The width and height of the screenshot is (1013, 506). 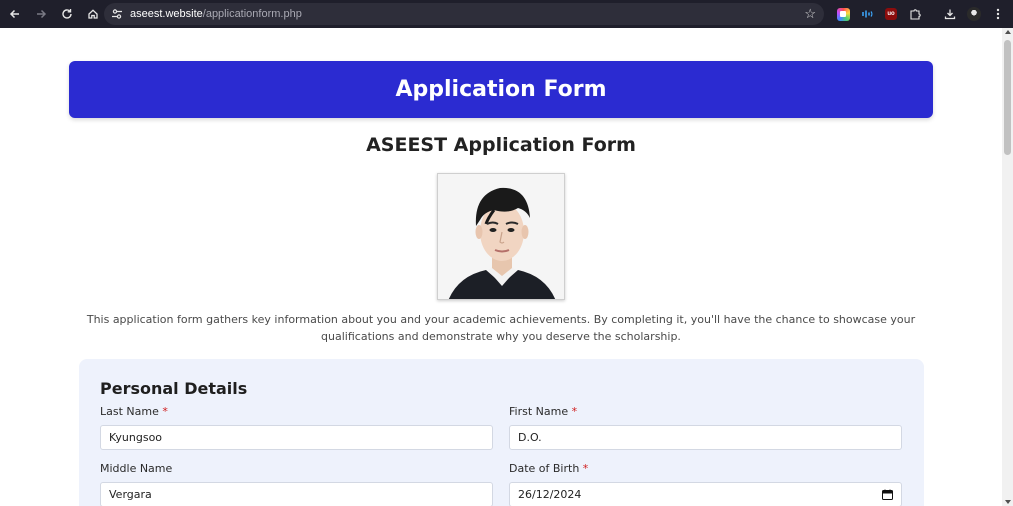 I want to click on last-name-input: Kyungsoo, so click(x=296, y=437).